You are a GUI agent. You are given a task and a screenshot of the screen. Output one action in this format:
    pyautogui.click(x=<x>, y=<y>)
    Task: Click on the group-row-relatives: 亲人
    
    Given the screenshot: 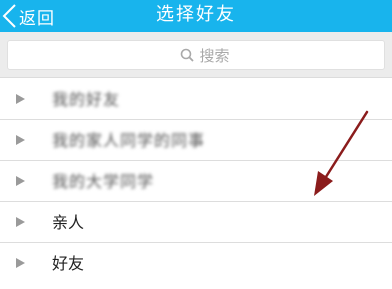 What is the action you would take?
    pyautogui.click(x=196, y=222)
    